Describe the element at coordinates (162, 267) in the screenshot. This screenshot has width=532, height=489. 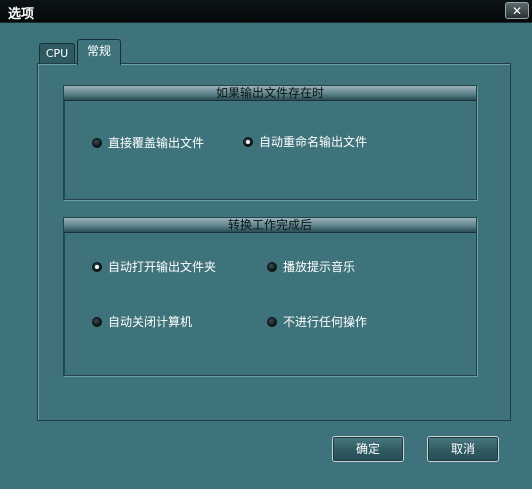
I see `radio-label: 自动打开输出文件夹` at that location.